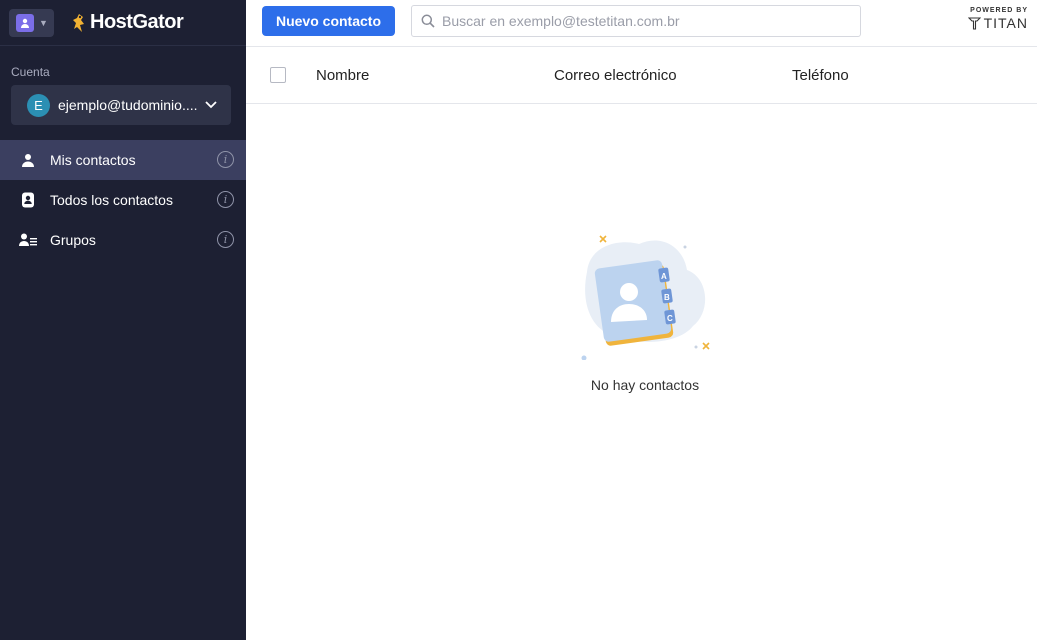 Image resolution: width=1037 pixels, height=640 pixels. I want to click on sidebar-item-mis-contactos: Mis contactos i, so click(123, 160).